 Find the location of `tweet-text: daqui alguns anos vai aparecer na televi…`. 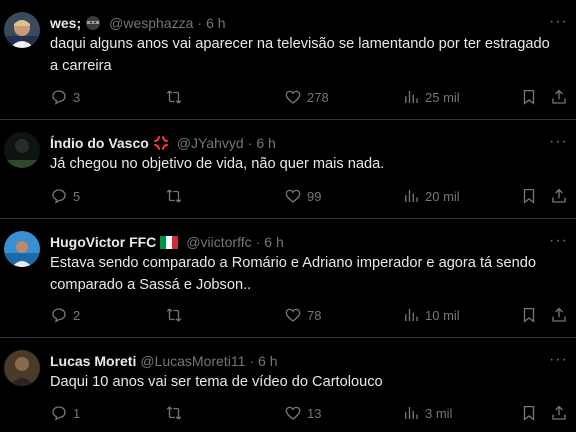

tweet-text: daqui alguns anos vai aparecer na televi… is located at coordinates (300, 55).